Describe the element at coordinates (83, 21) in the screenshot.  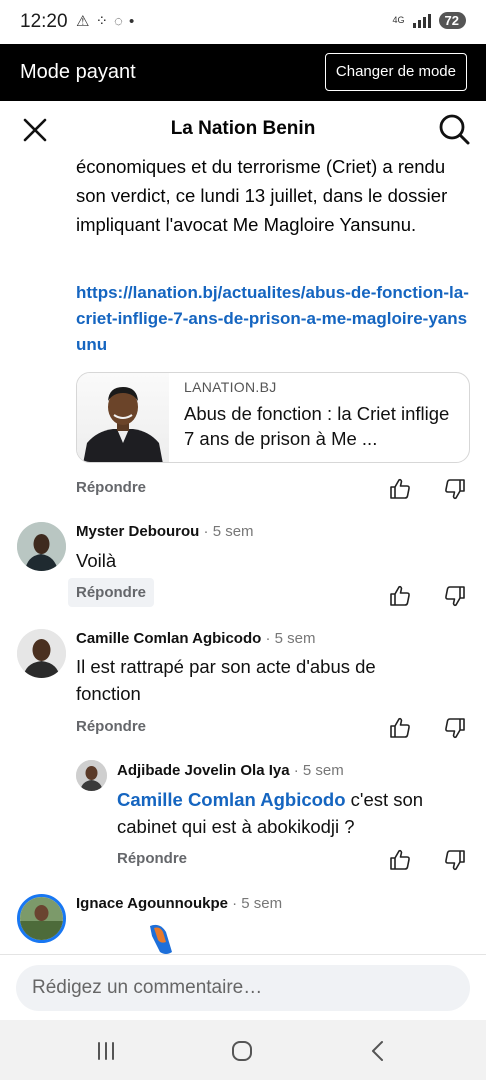
I see `warning-icon: ⚠` at that location.